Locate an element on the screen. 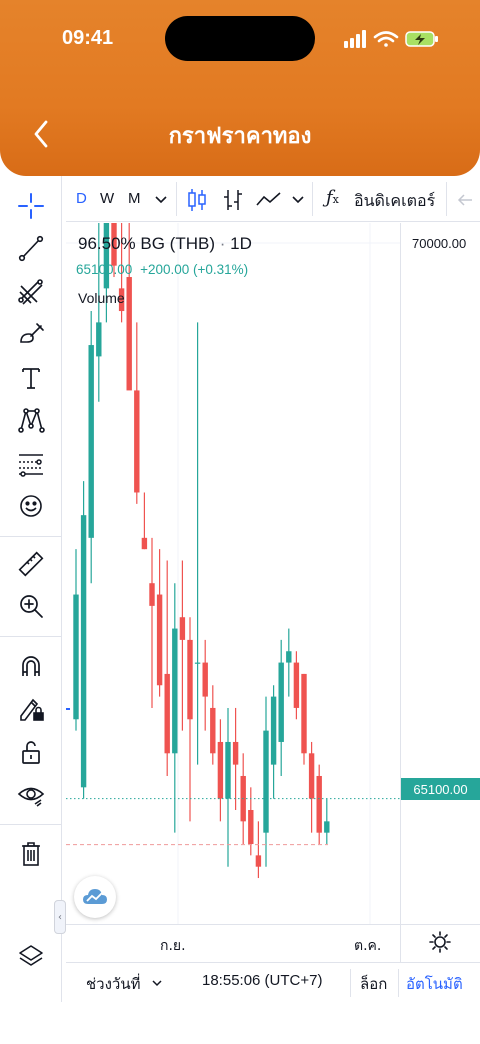  ruler-icon is located at coordinates (31, 564).